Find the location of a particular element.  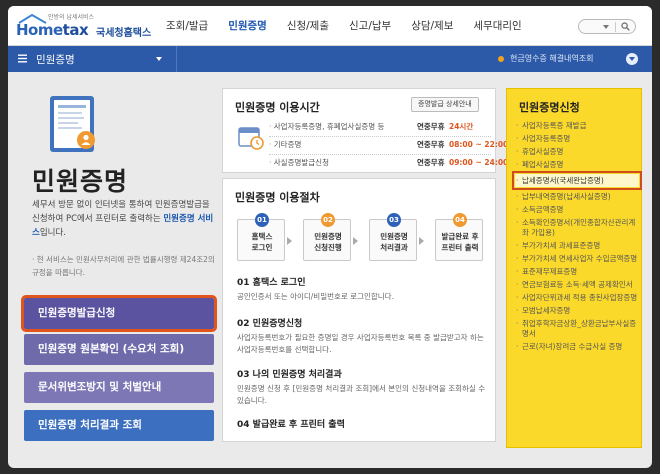

forgery-prevention-button: 문서위변조방지 및 처벌안내 is located at coordinates (119, 387).